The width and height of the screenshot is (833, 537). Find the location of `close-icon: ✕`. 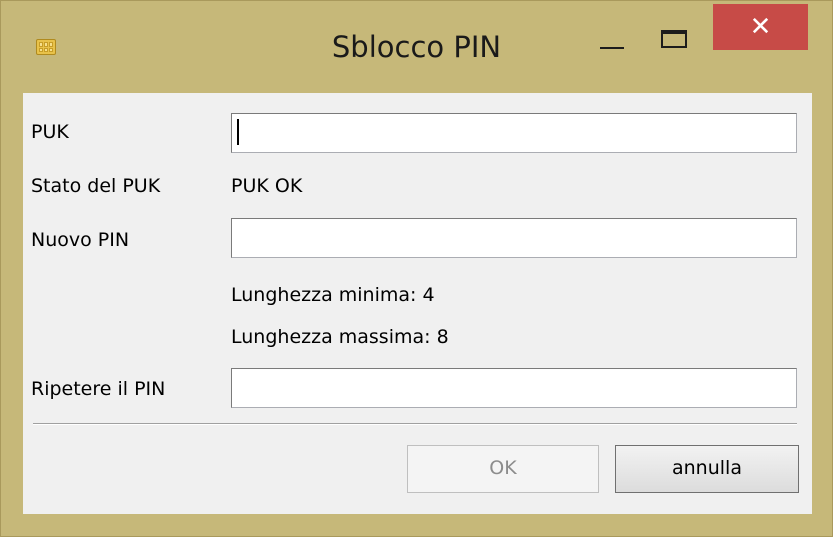

close-icon: ✕ is located at coordinates (760, 27).